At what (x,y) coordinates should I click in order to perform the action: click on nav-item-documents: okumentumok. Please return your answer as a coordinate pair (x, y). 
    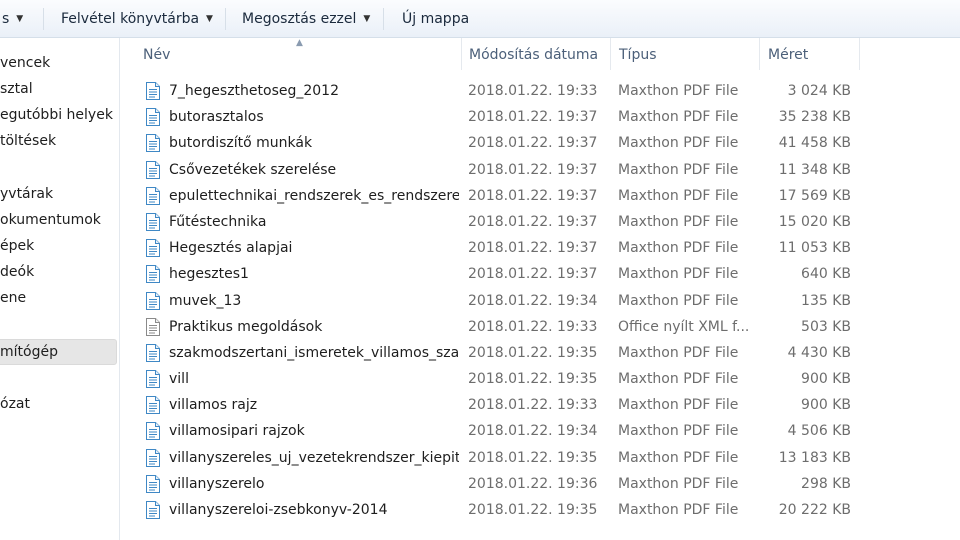
    Looking at the image, I should click on (50, 220).